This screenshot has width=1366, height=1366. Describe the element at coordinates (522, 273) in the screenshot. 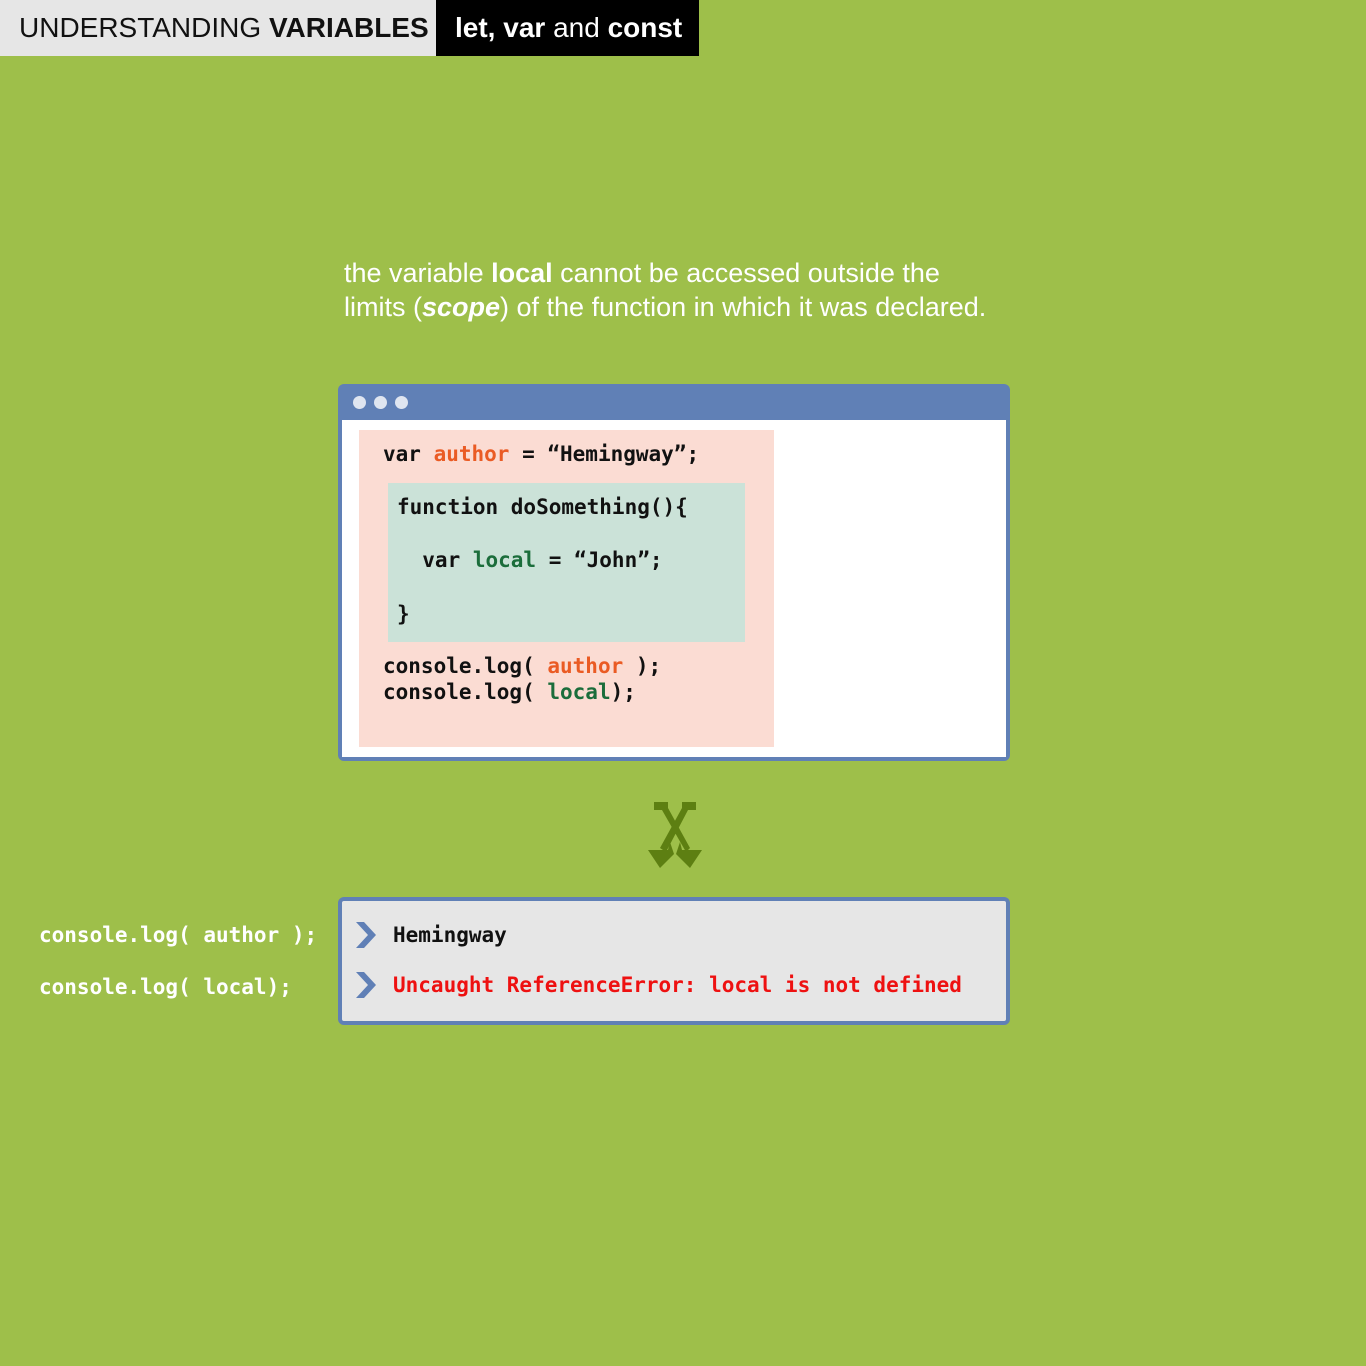

I see `caption-l1b: local` at that location.